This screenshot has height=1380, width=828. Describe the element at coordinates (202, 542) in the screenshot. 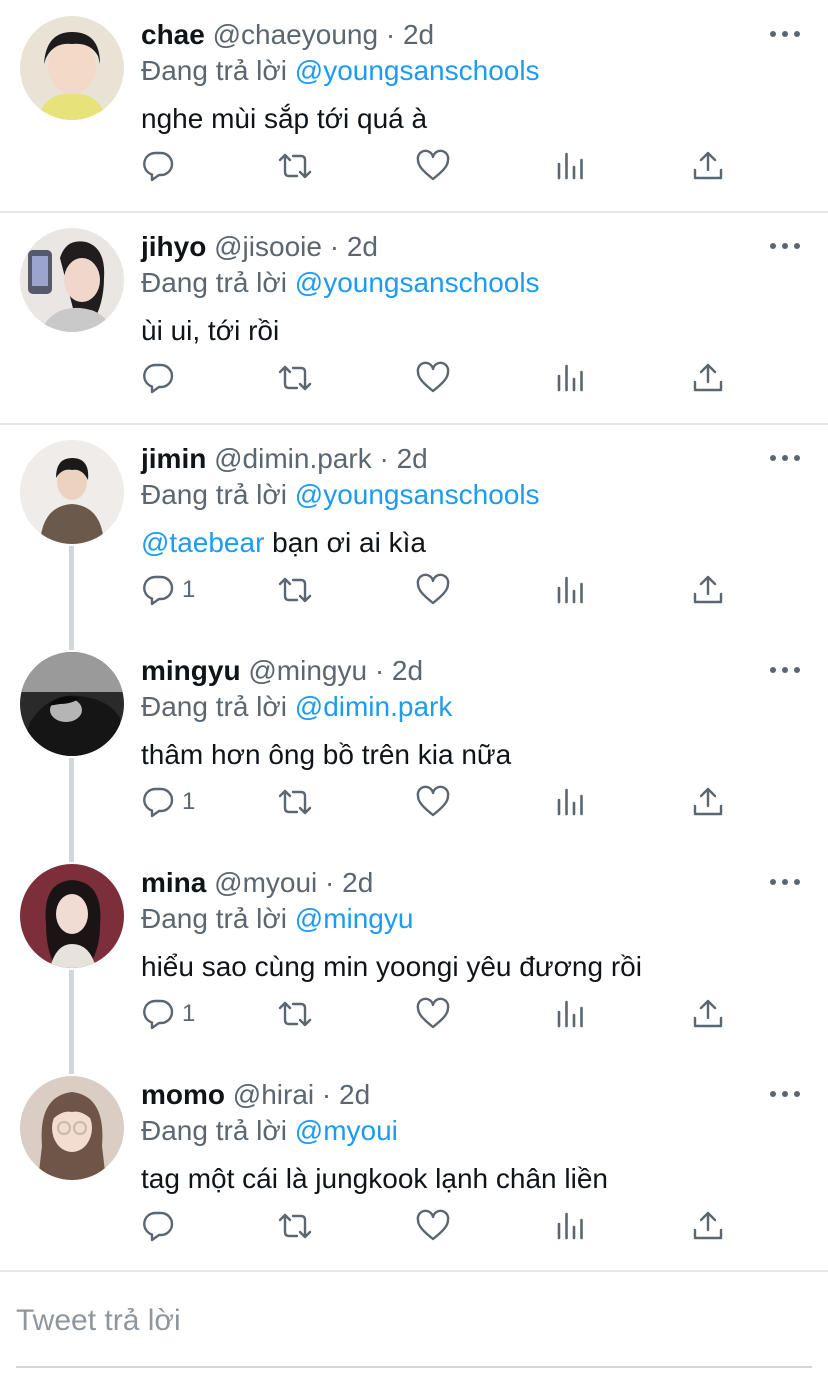

I see `tweet-body-mention: @taebear` at that location.